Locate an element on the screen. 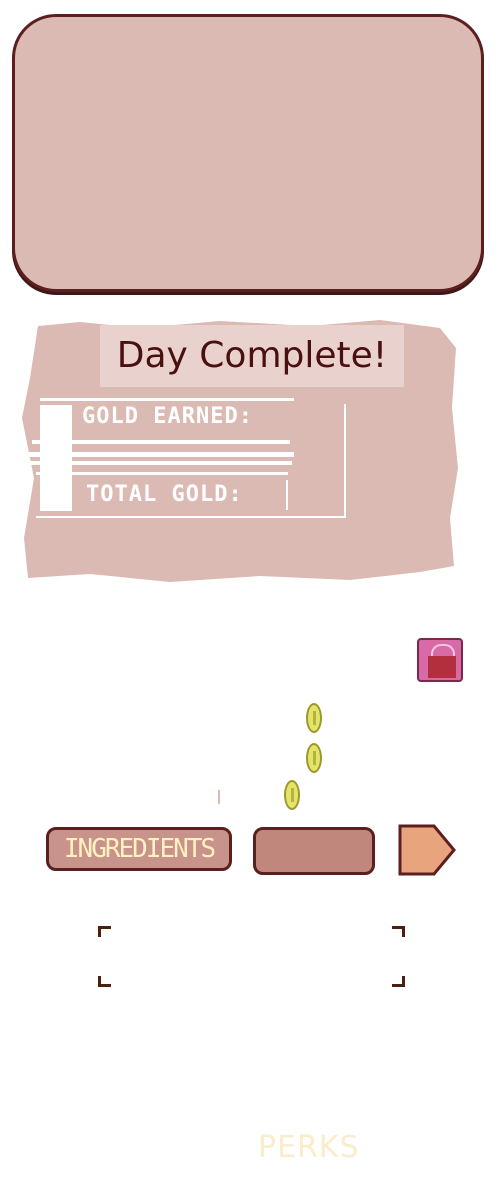  tab-ingredients-label: INGREDIENTS is located at coordinates (139, 849).